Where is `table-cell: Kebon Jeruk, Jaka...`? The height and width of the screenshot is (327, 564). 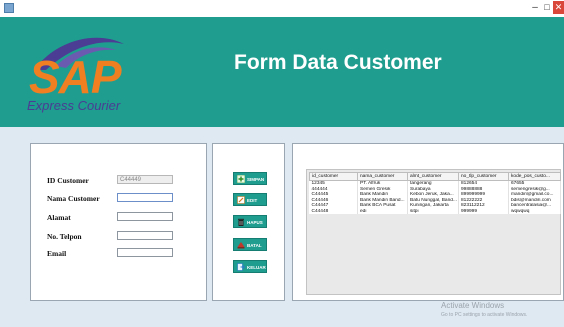
table-cell: Kebon Jeruk, Jaka... is located at coordinates (433, 195).